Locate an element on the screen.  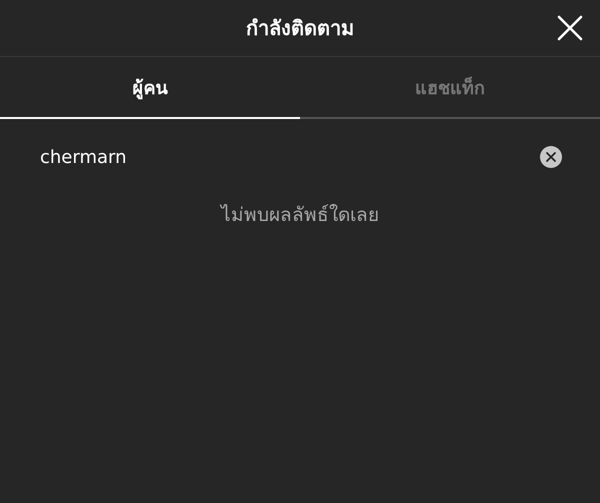
empty-message: ไม่พบผลลัพธ์ใดเลย is located at coordinates (300, 215).